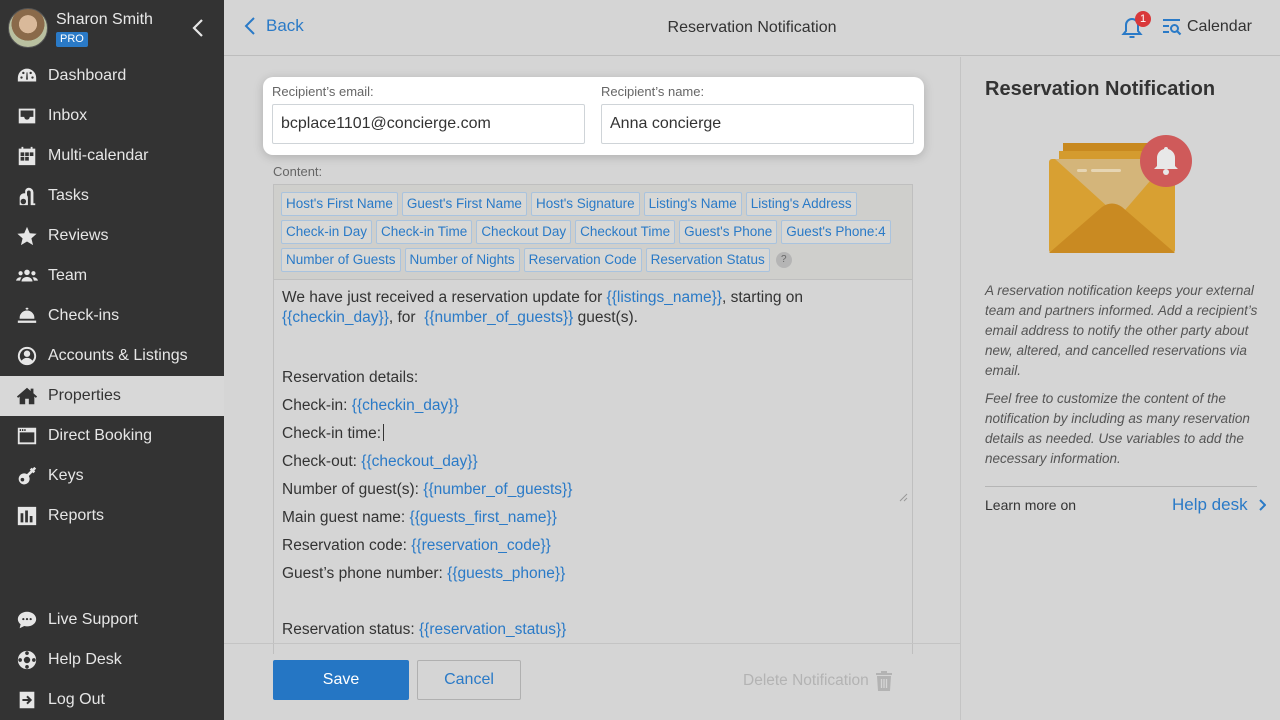 The width and height of the screenshot is (1280, 720). Describe the element at coordinates (87, 75) in the screenshot. I see `sidebar-item-label: Dashboard` at that location.